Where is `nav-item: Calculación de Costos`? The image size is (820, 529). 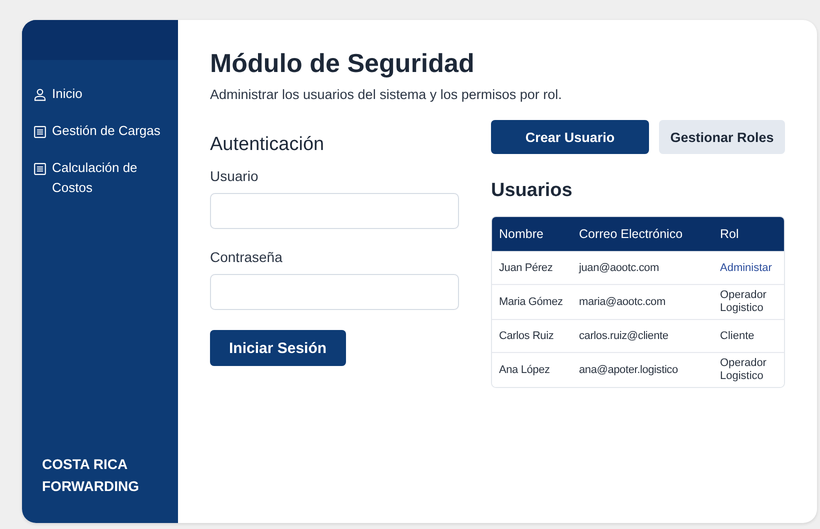
nav-item: Calculación de Costos is located at coordinates (101, 178).